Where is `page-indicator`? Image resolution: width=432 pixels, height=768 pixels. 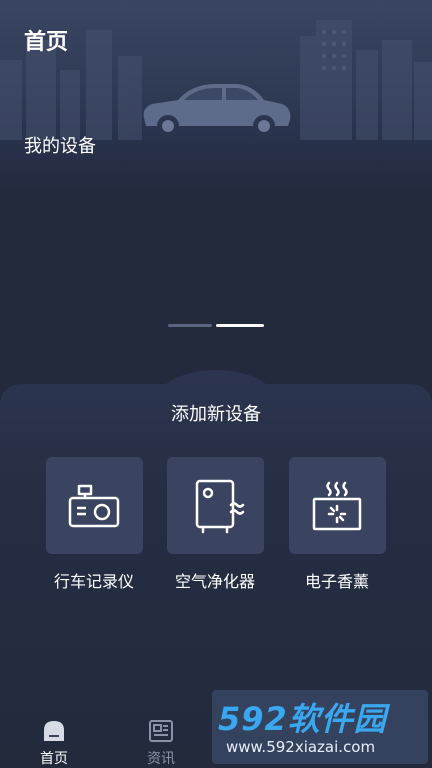
page-indicator is located at coordinates (216, 326).